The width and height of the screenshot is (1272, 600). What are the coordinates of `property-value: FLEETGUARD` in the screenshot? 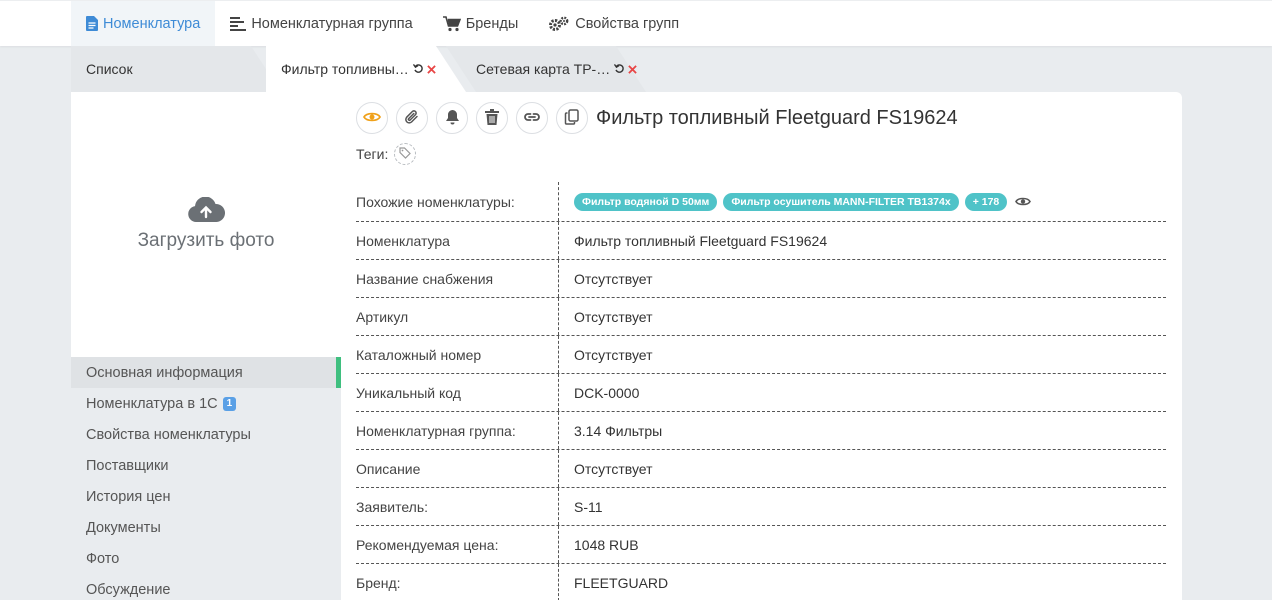 It's located at (621, 582).